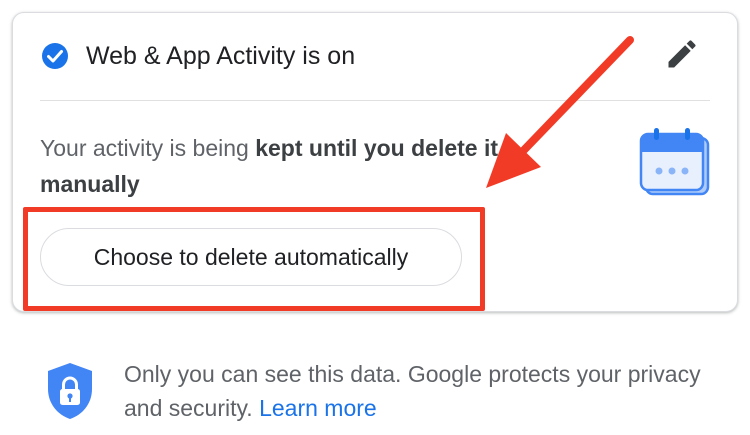 This screenshot has height=435, width=750. I want to click on card-title: Web & App Activity is on, so click(221, 56).